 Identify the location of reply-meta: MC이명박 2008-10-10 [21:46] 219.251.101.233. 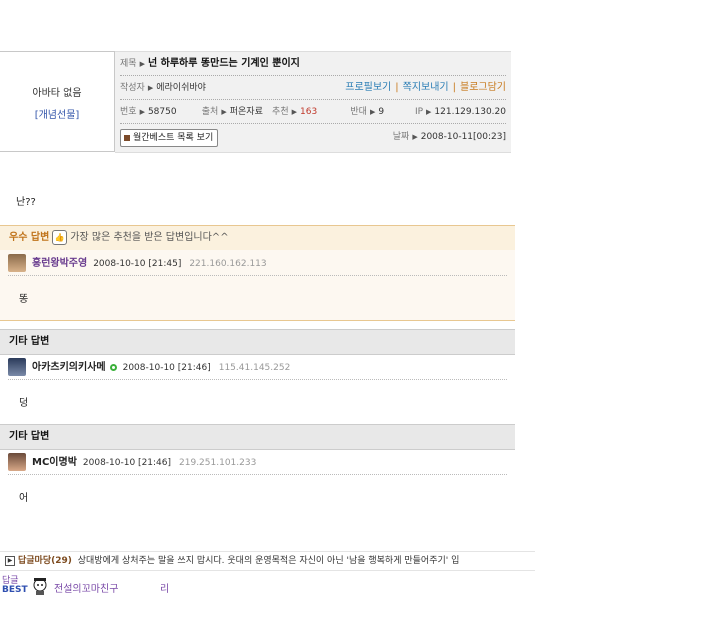
(257, 463).